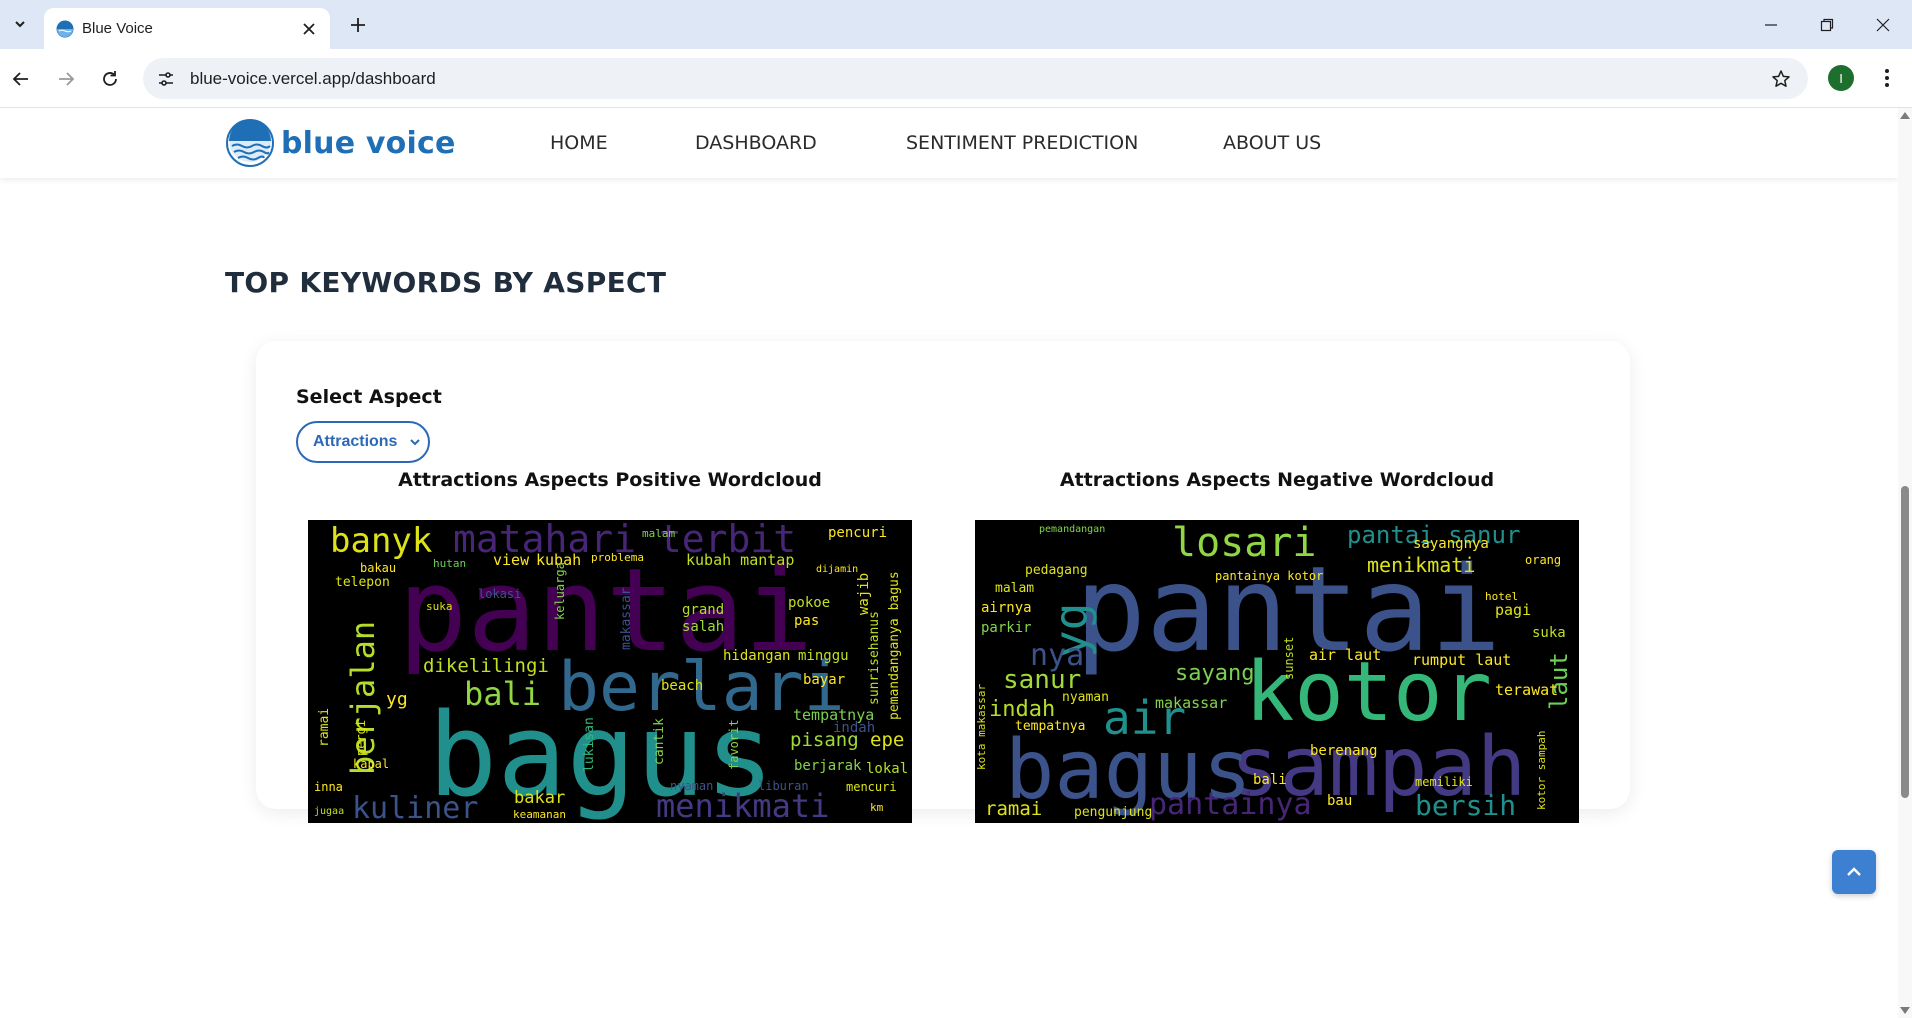 The height and width of the screenshot is (1018, 1912). I want to click on scroll-up-arrow-icon, so click(1905, 115).